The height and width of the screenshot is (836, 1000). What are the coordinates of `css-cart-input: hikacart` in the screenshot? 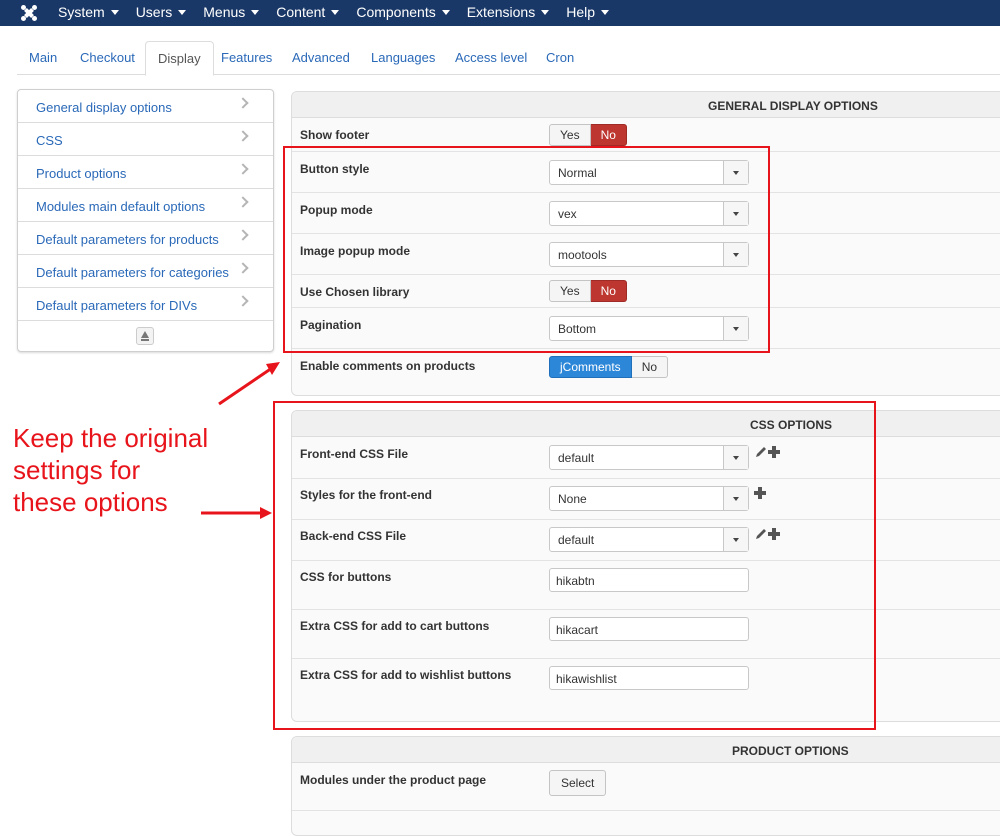 It's located at (649, 629).